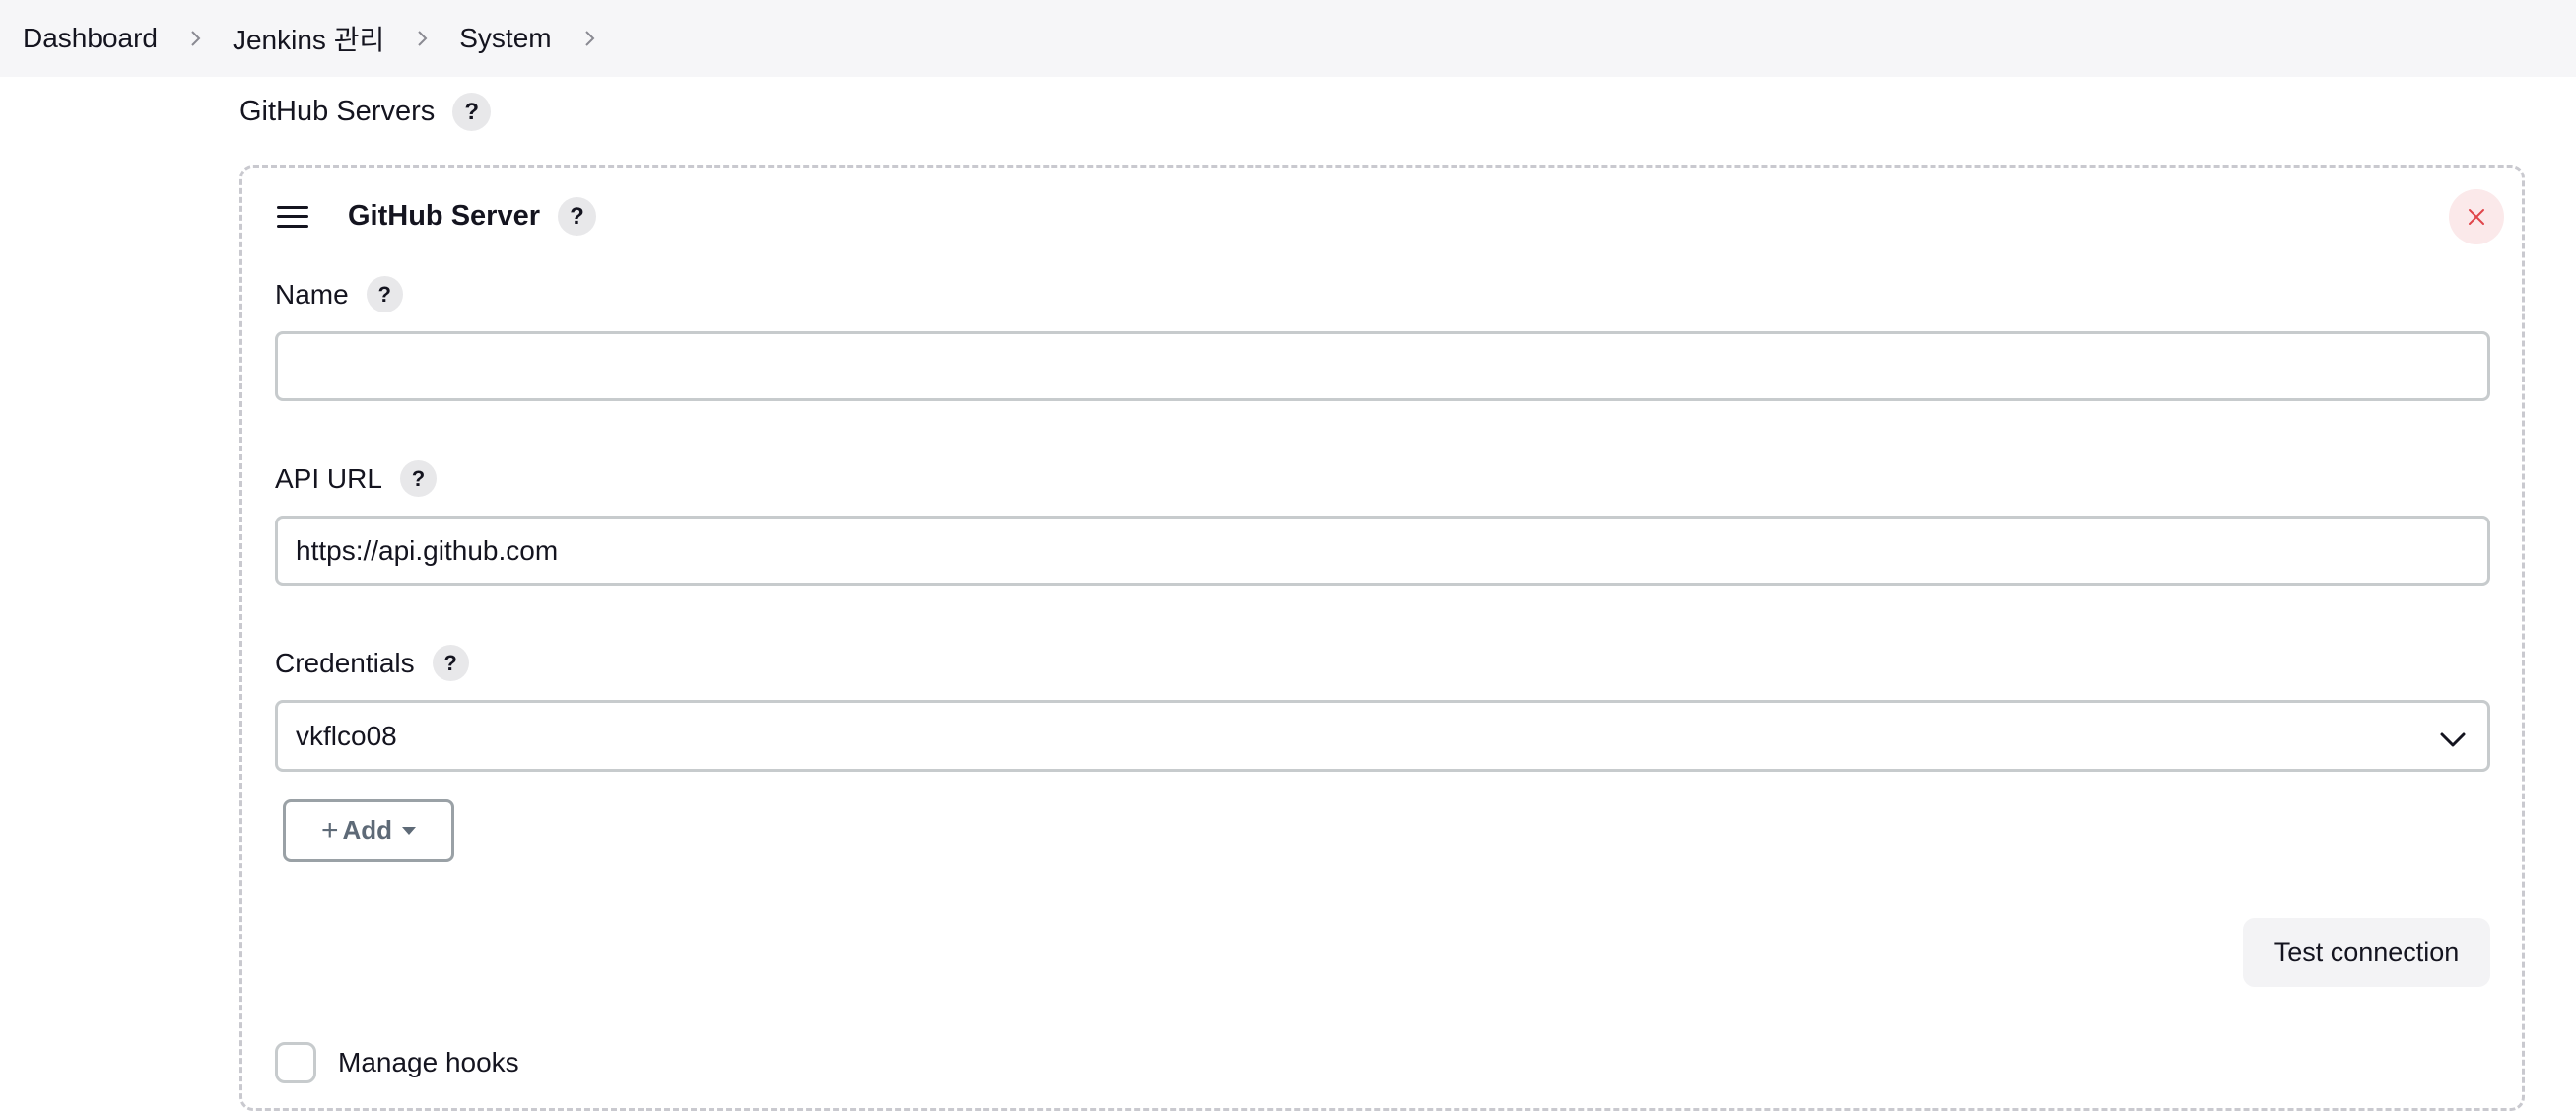 The image size is (2576, 1111). Describe the element at coordinates (428, 1062) in the screenshot. I see `manage-hooks-label: Manage hooks` at that location.